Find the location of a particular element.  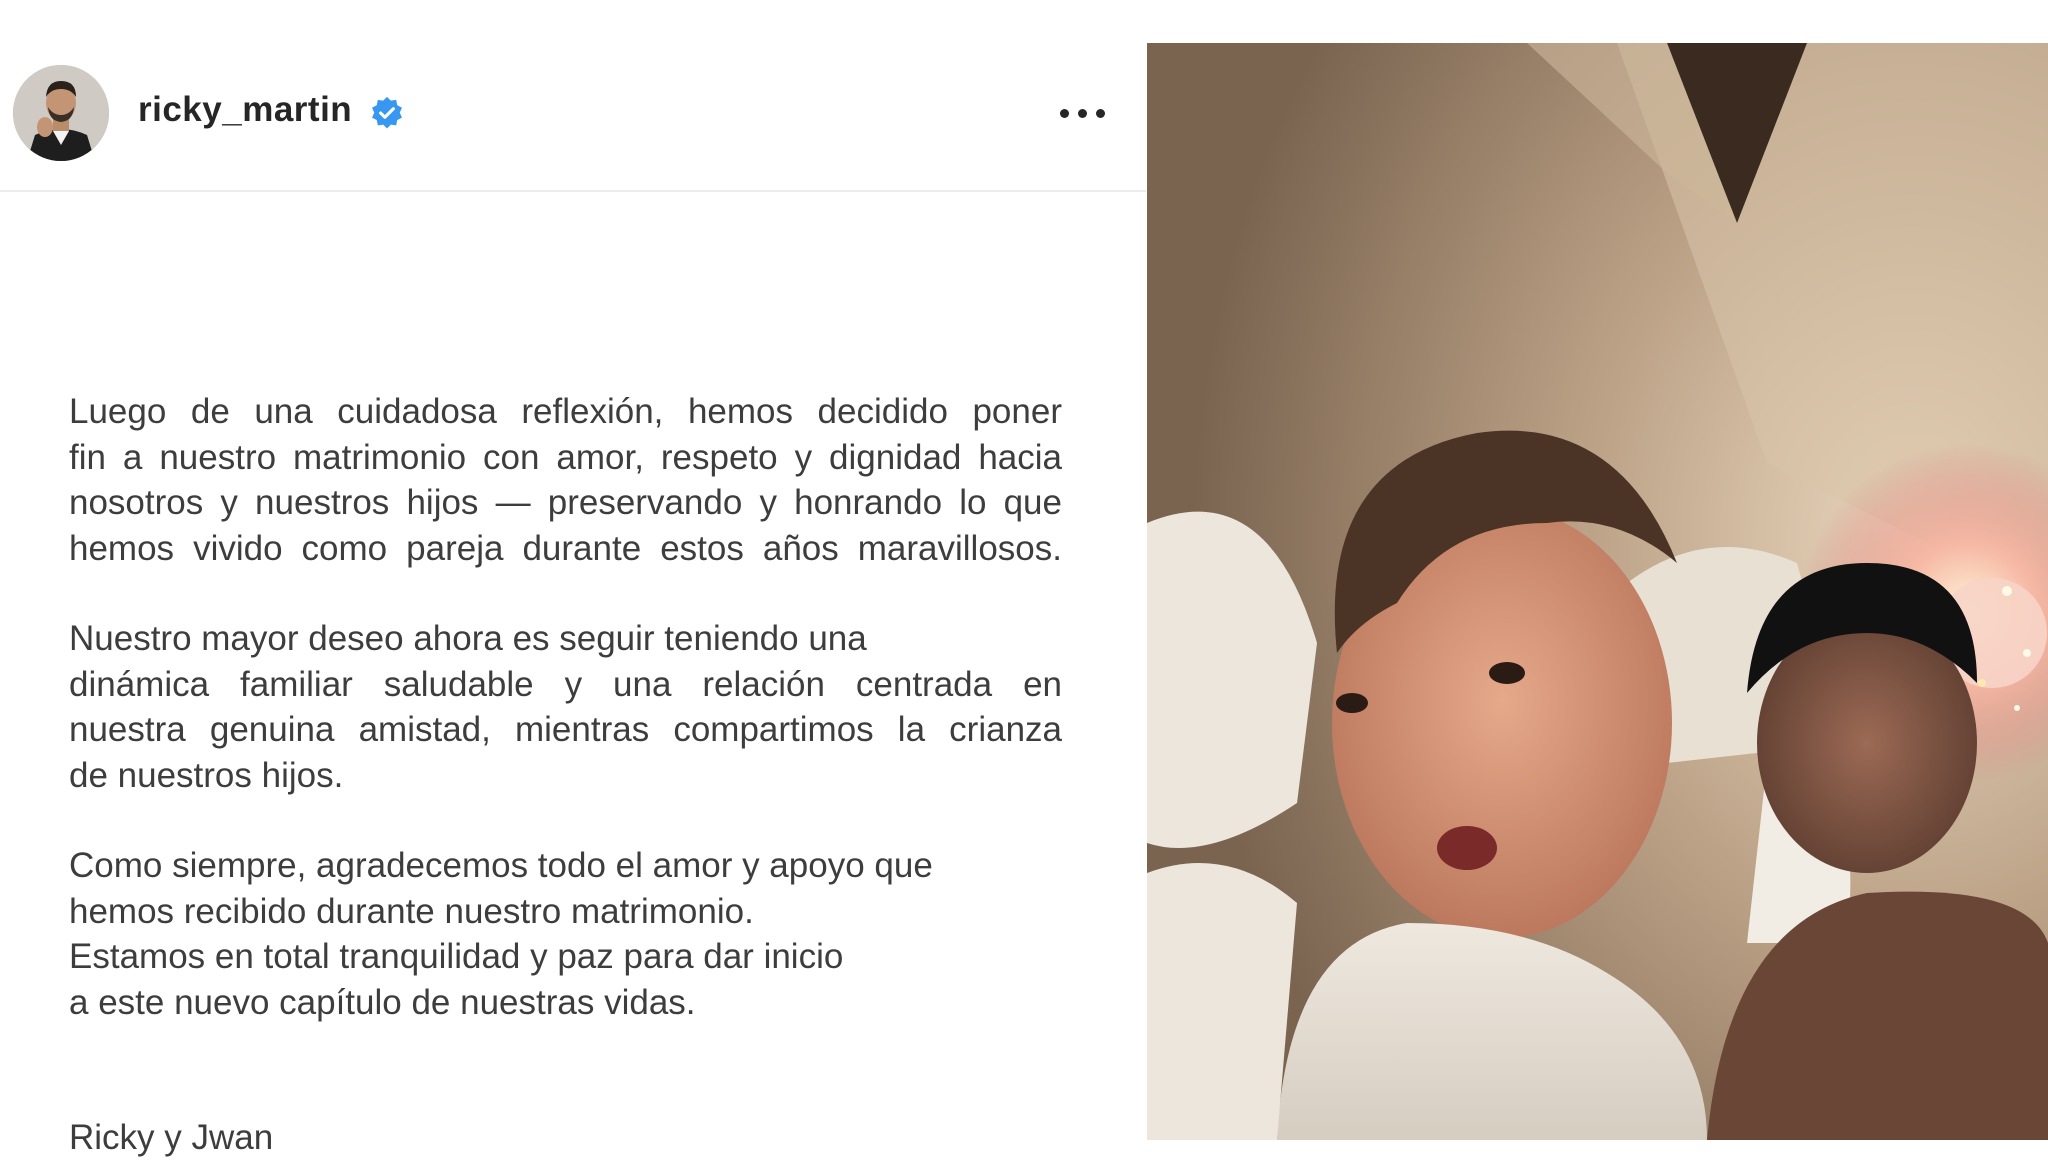

signature: Ricky y Jwan is located at coordinates (171, 1137).